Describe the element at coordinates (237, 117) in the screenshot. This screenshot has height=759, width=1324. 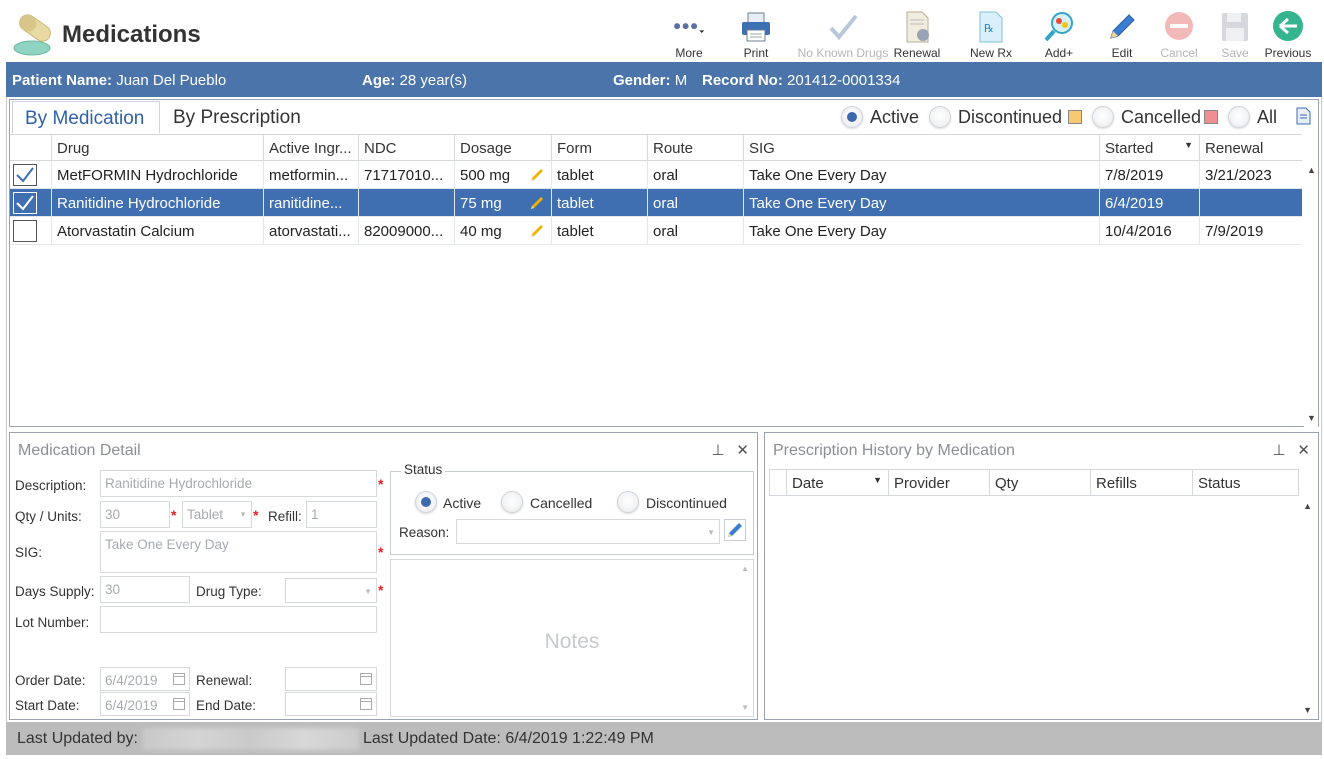
I see `tab-by-prescription: By Prescription` at that location.